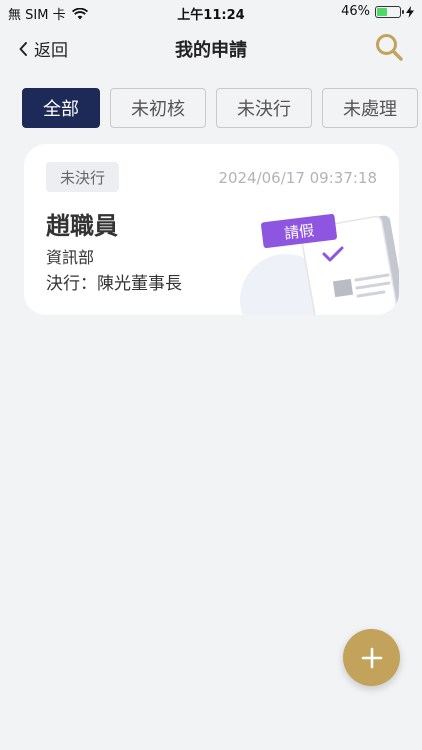 This screenshot has width=422, height=750. What do you see at coordinates (297, 178) in the screenshot?
I see `request-timestamp: 2024/06/17 09:37:18` at bounding box center [297, 178].